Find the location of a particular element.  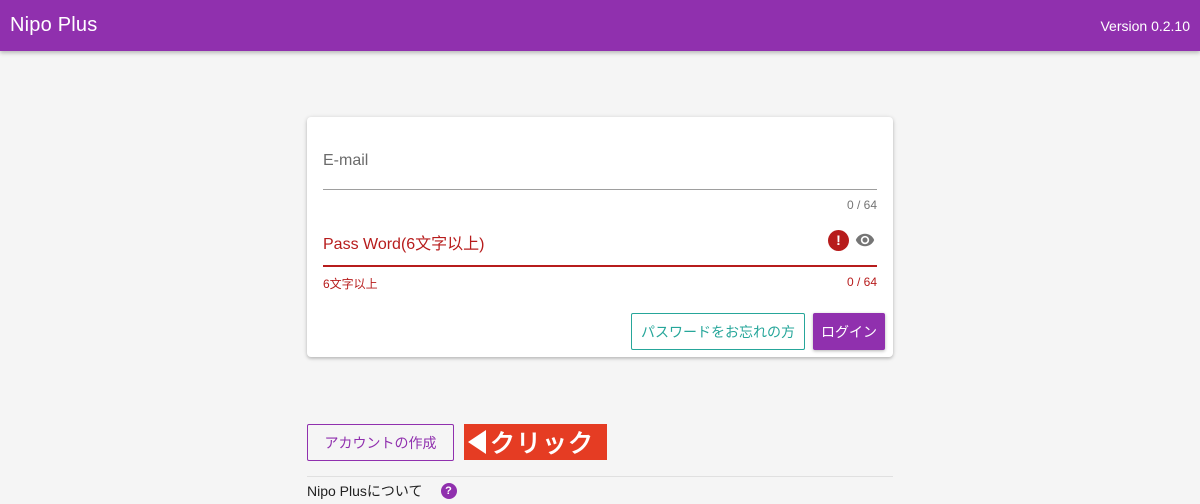

email-label: E-mail is located at coordinates (346, 160).